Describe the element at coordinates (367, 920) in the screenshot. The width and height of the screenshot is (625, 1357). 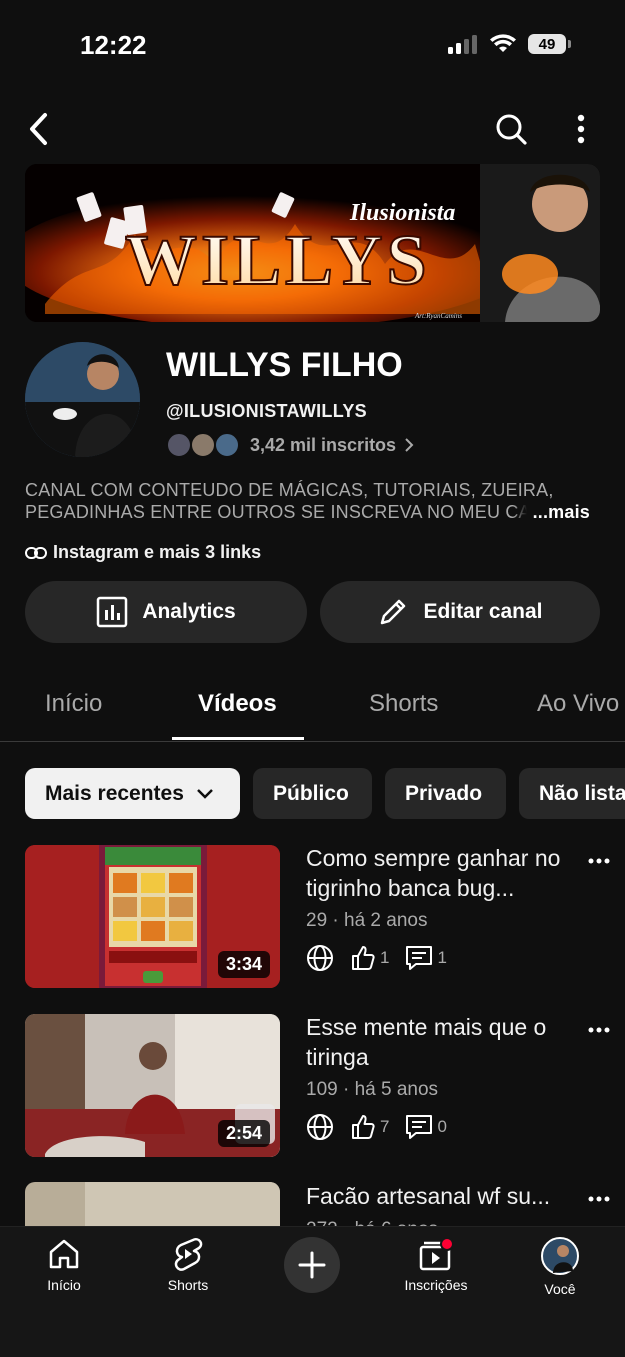
I see `video-meta: 29 · há 2 anos` at that location.